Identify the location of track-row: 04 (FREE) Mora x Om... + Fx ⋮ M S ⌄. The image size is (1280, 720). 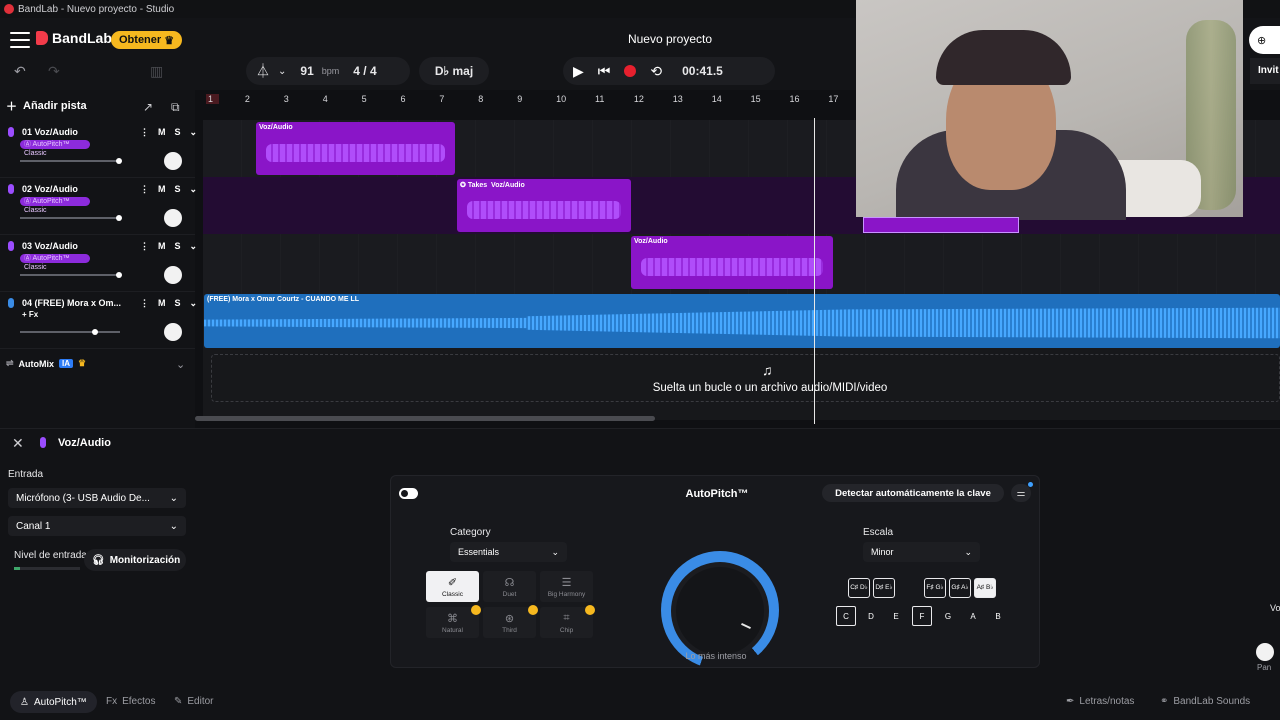
(99, 320).